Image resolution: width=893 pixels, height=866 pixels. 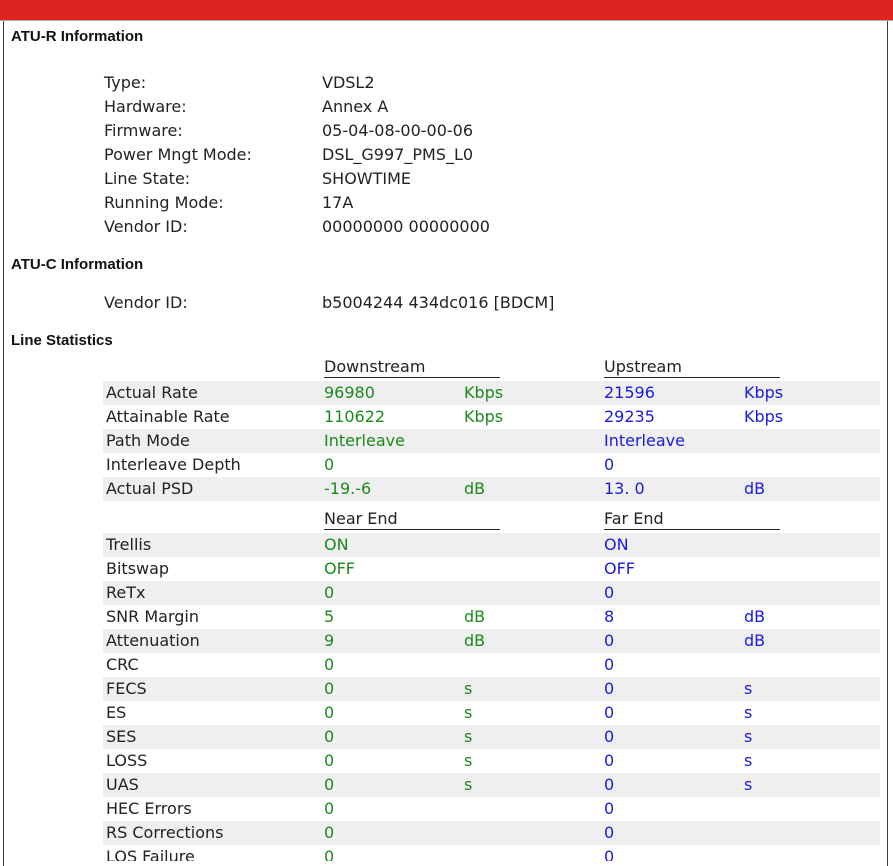 What do you see at coordinates (755, 488) in the screenshot?
I see `upstream-unit: dB` at bounding box center [755, 488].